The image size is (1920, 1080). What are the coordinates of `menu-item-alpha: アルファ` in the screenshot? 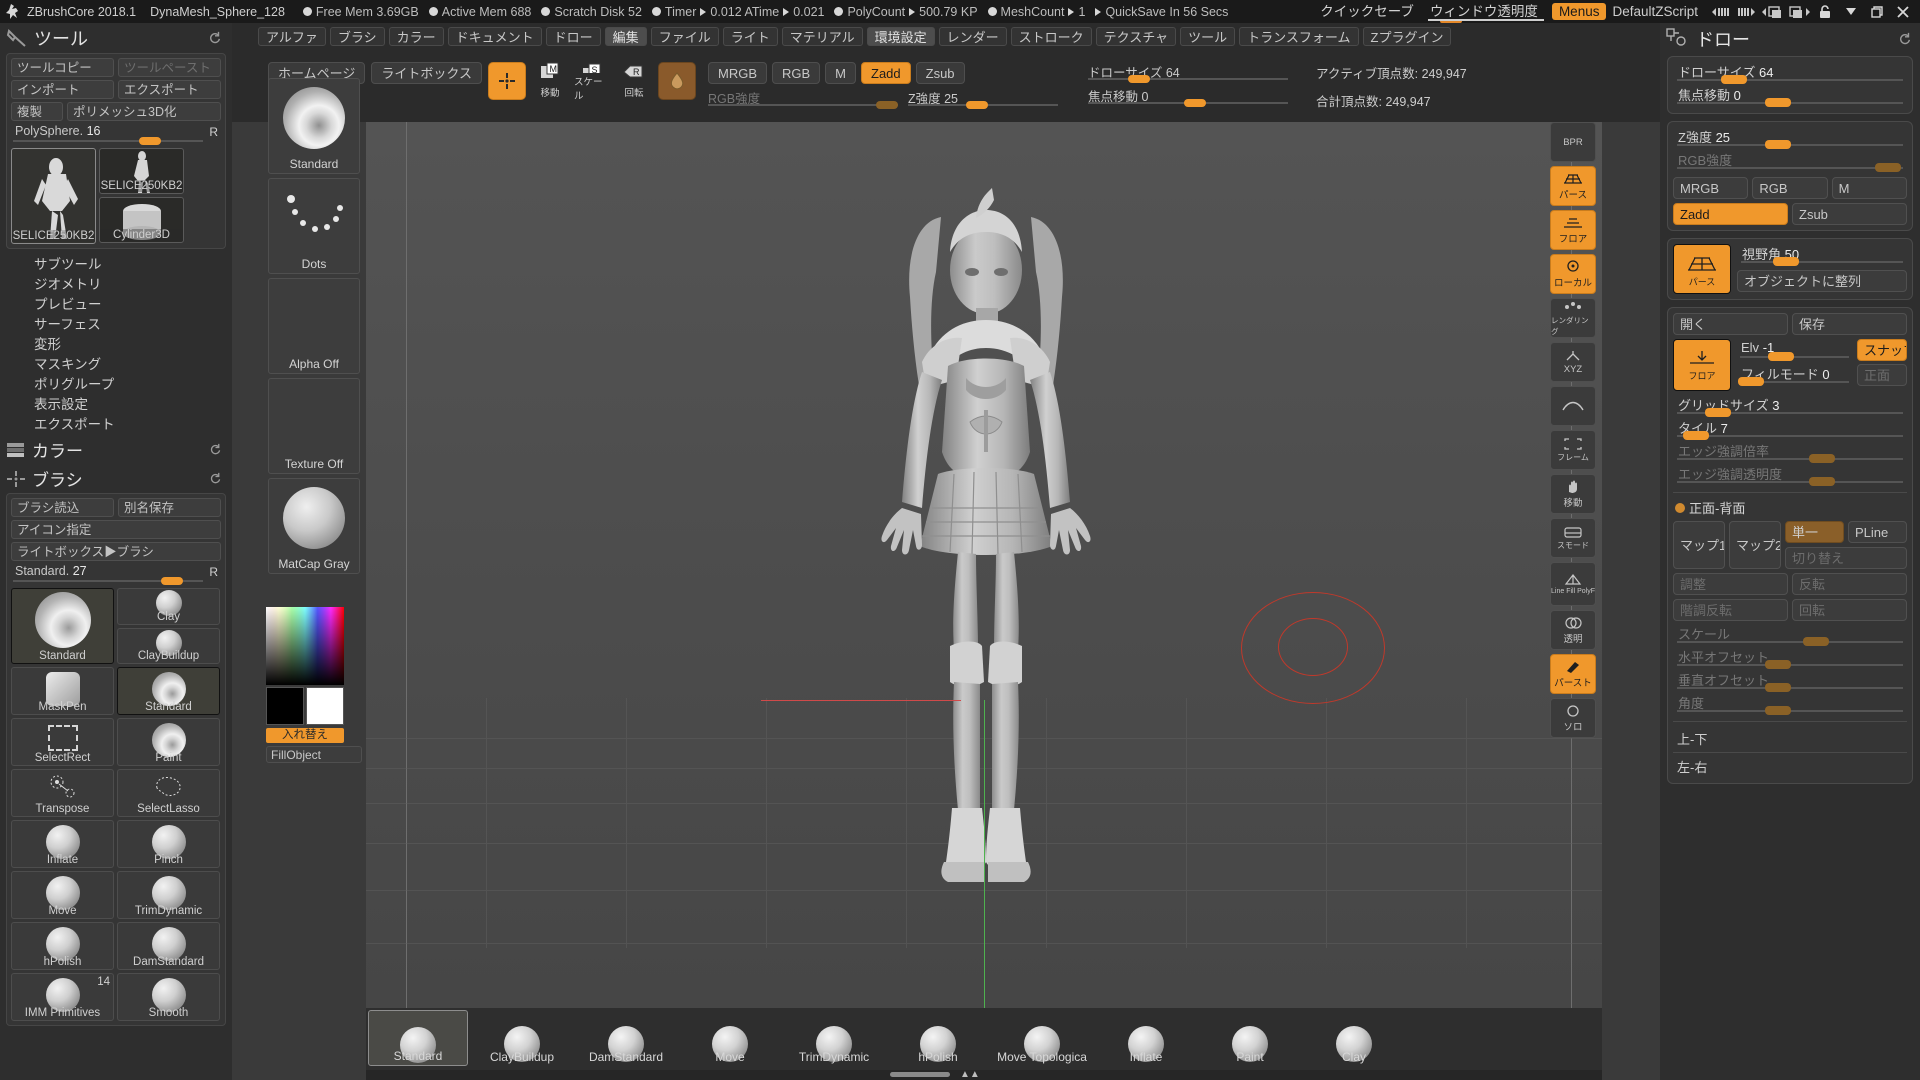 It's located at (292, 36).